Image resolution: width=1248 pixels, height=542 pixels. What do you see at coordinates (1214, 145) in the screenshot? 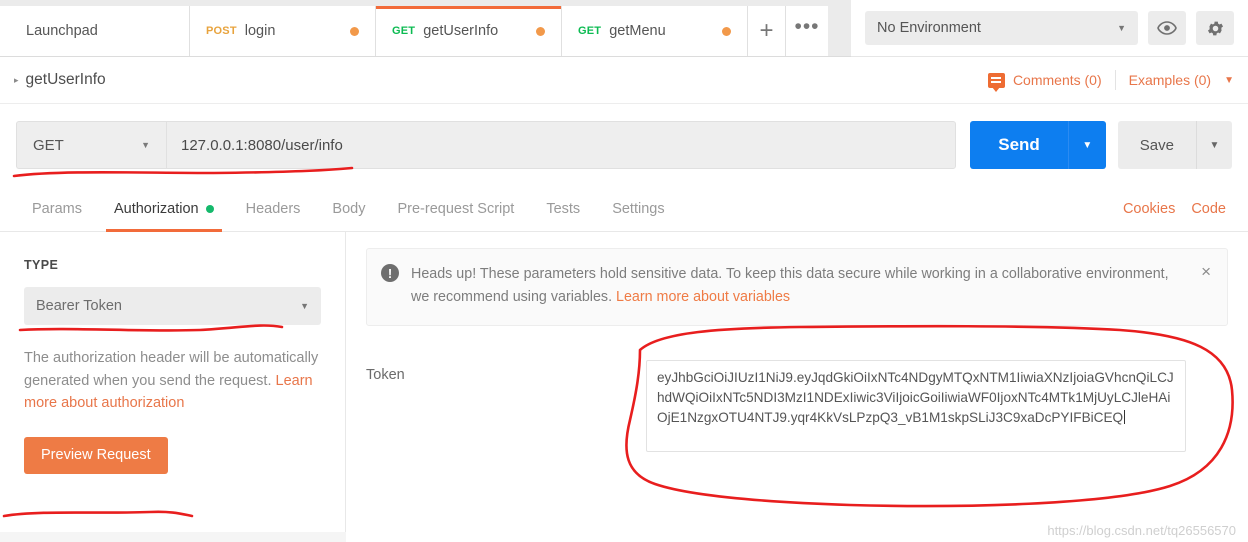
I see `save-options-icon: ▼` at bounding box center [1214, 145].